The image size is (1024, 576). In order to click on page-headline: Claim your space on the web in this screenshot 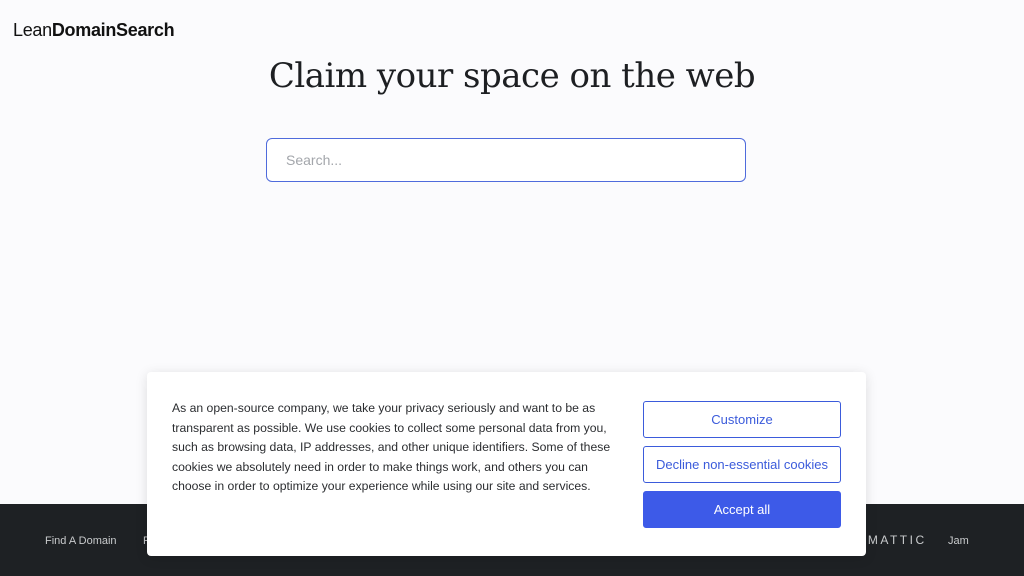, I will do `click(512, 76)`.